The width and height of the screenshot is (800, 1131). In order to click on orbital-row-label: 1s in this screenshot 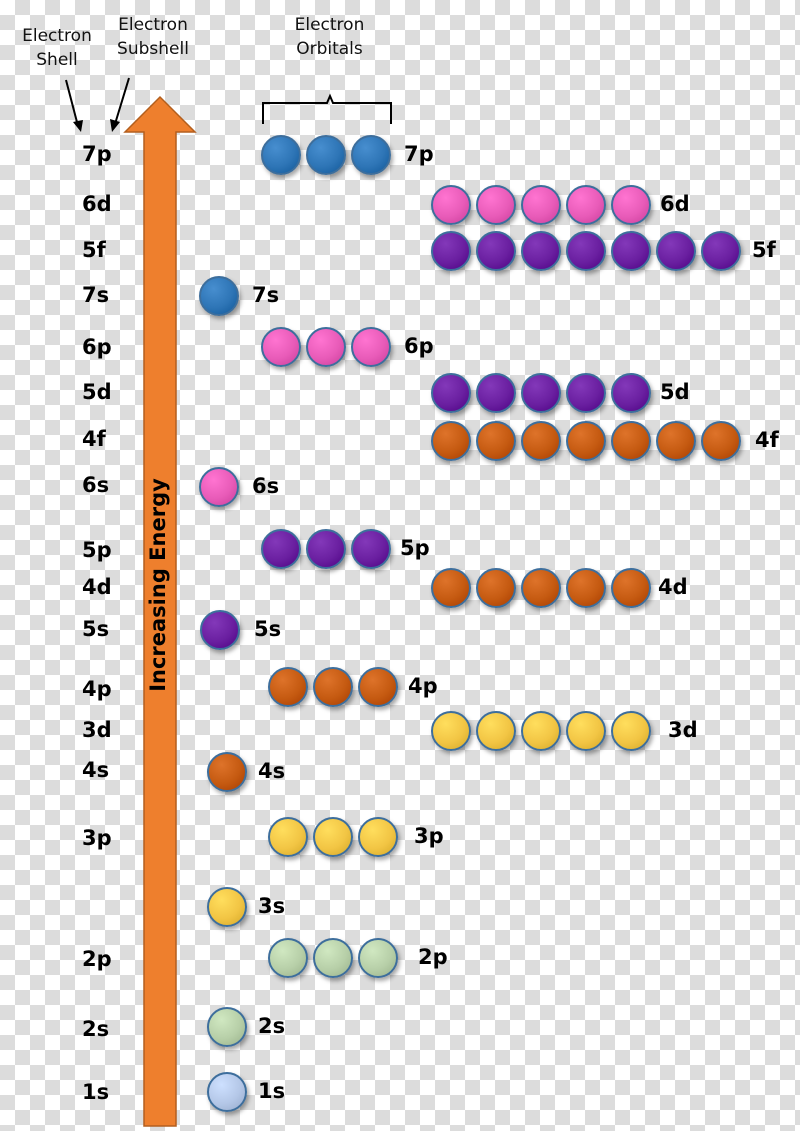, I will do `click(272, 1091)`.